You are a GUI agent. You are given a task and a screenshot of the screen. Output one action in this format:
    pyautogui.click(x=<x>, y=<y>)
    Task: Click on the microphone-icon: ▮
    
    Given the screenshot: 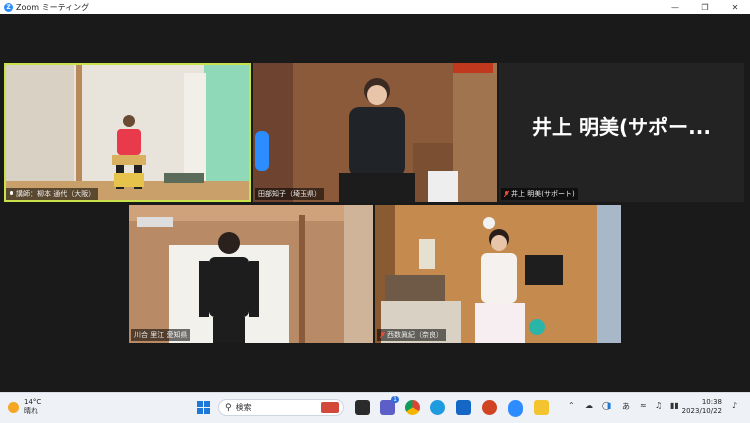 What is the action you would take?
    pyautogui.click(x=609, y=405)
    